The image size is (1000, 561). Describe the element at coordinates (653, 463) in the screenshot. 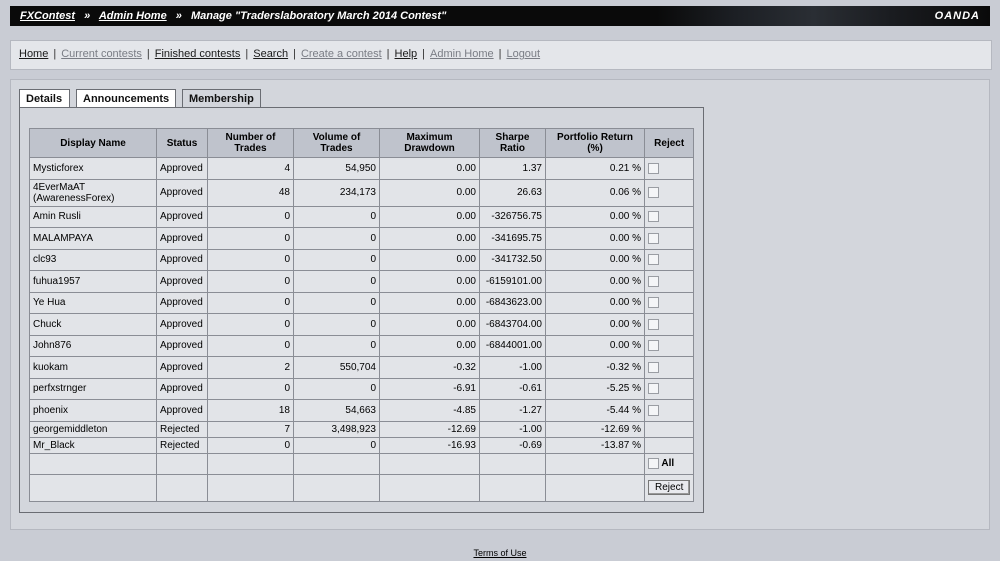

I see `select-all-checkbox` at that location.